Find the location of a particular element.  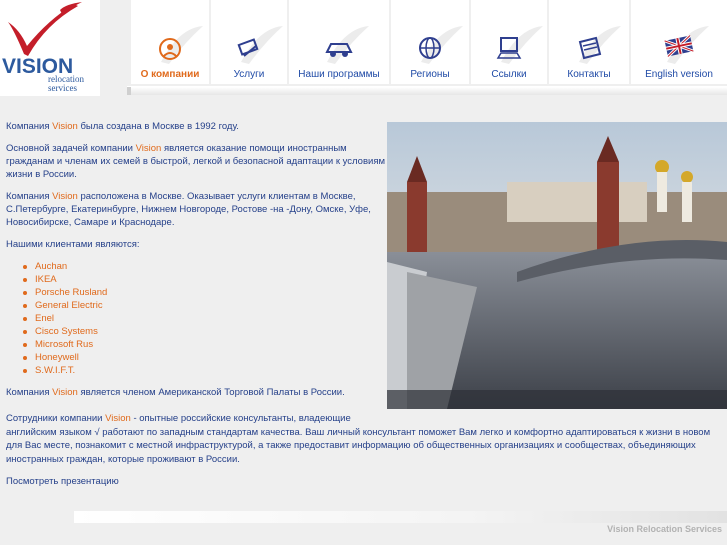

list-item: Cisco Systems is located at coordinates (196, 331).